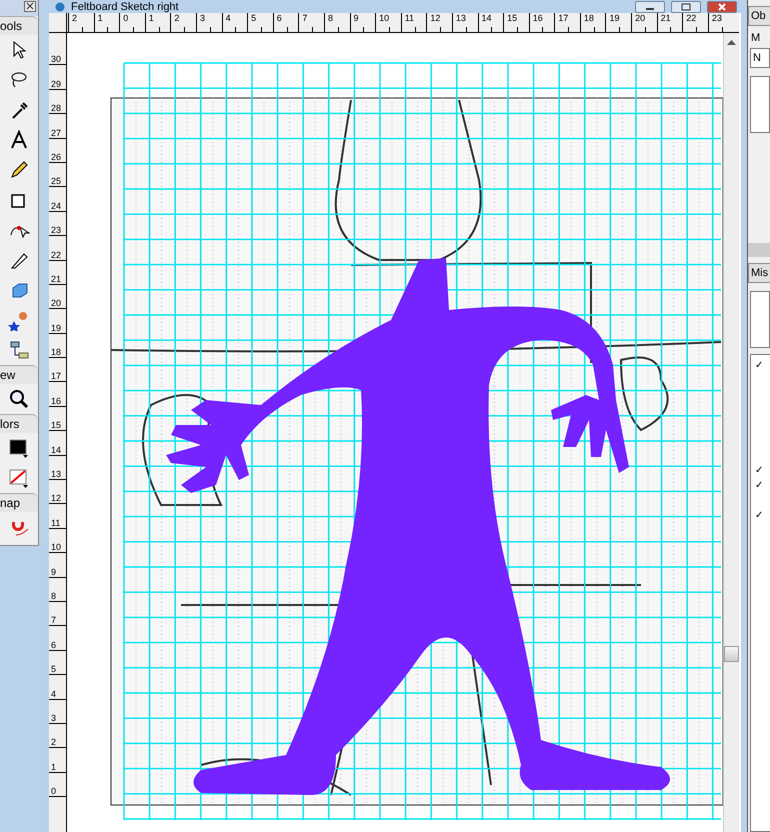 The width and height of the screenshot is (770, 832). What do you see at coordinates (19, 423) in the screenshot?
I see `panel-heading: lors` at bounding box center [19, 423].